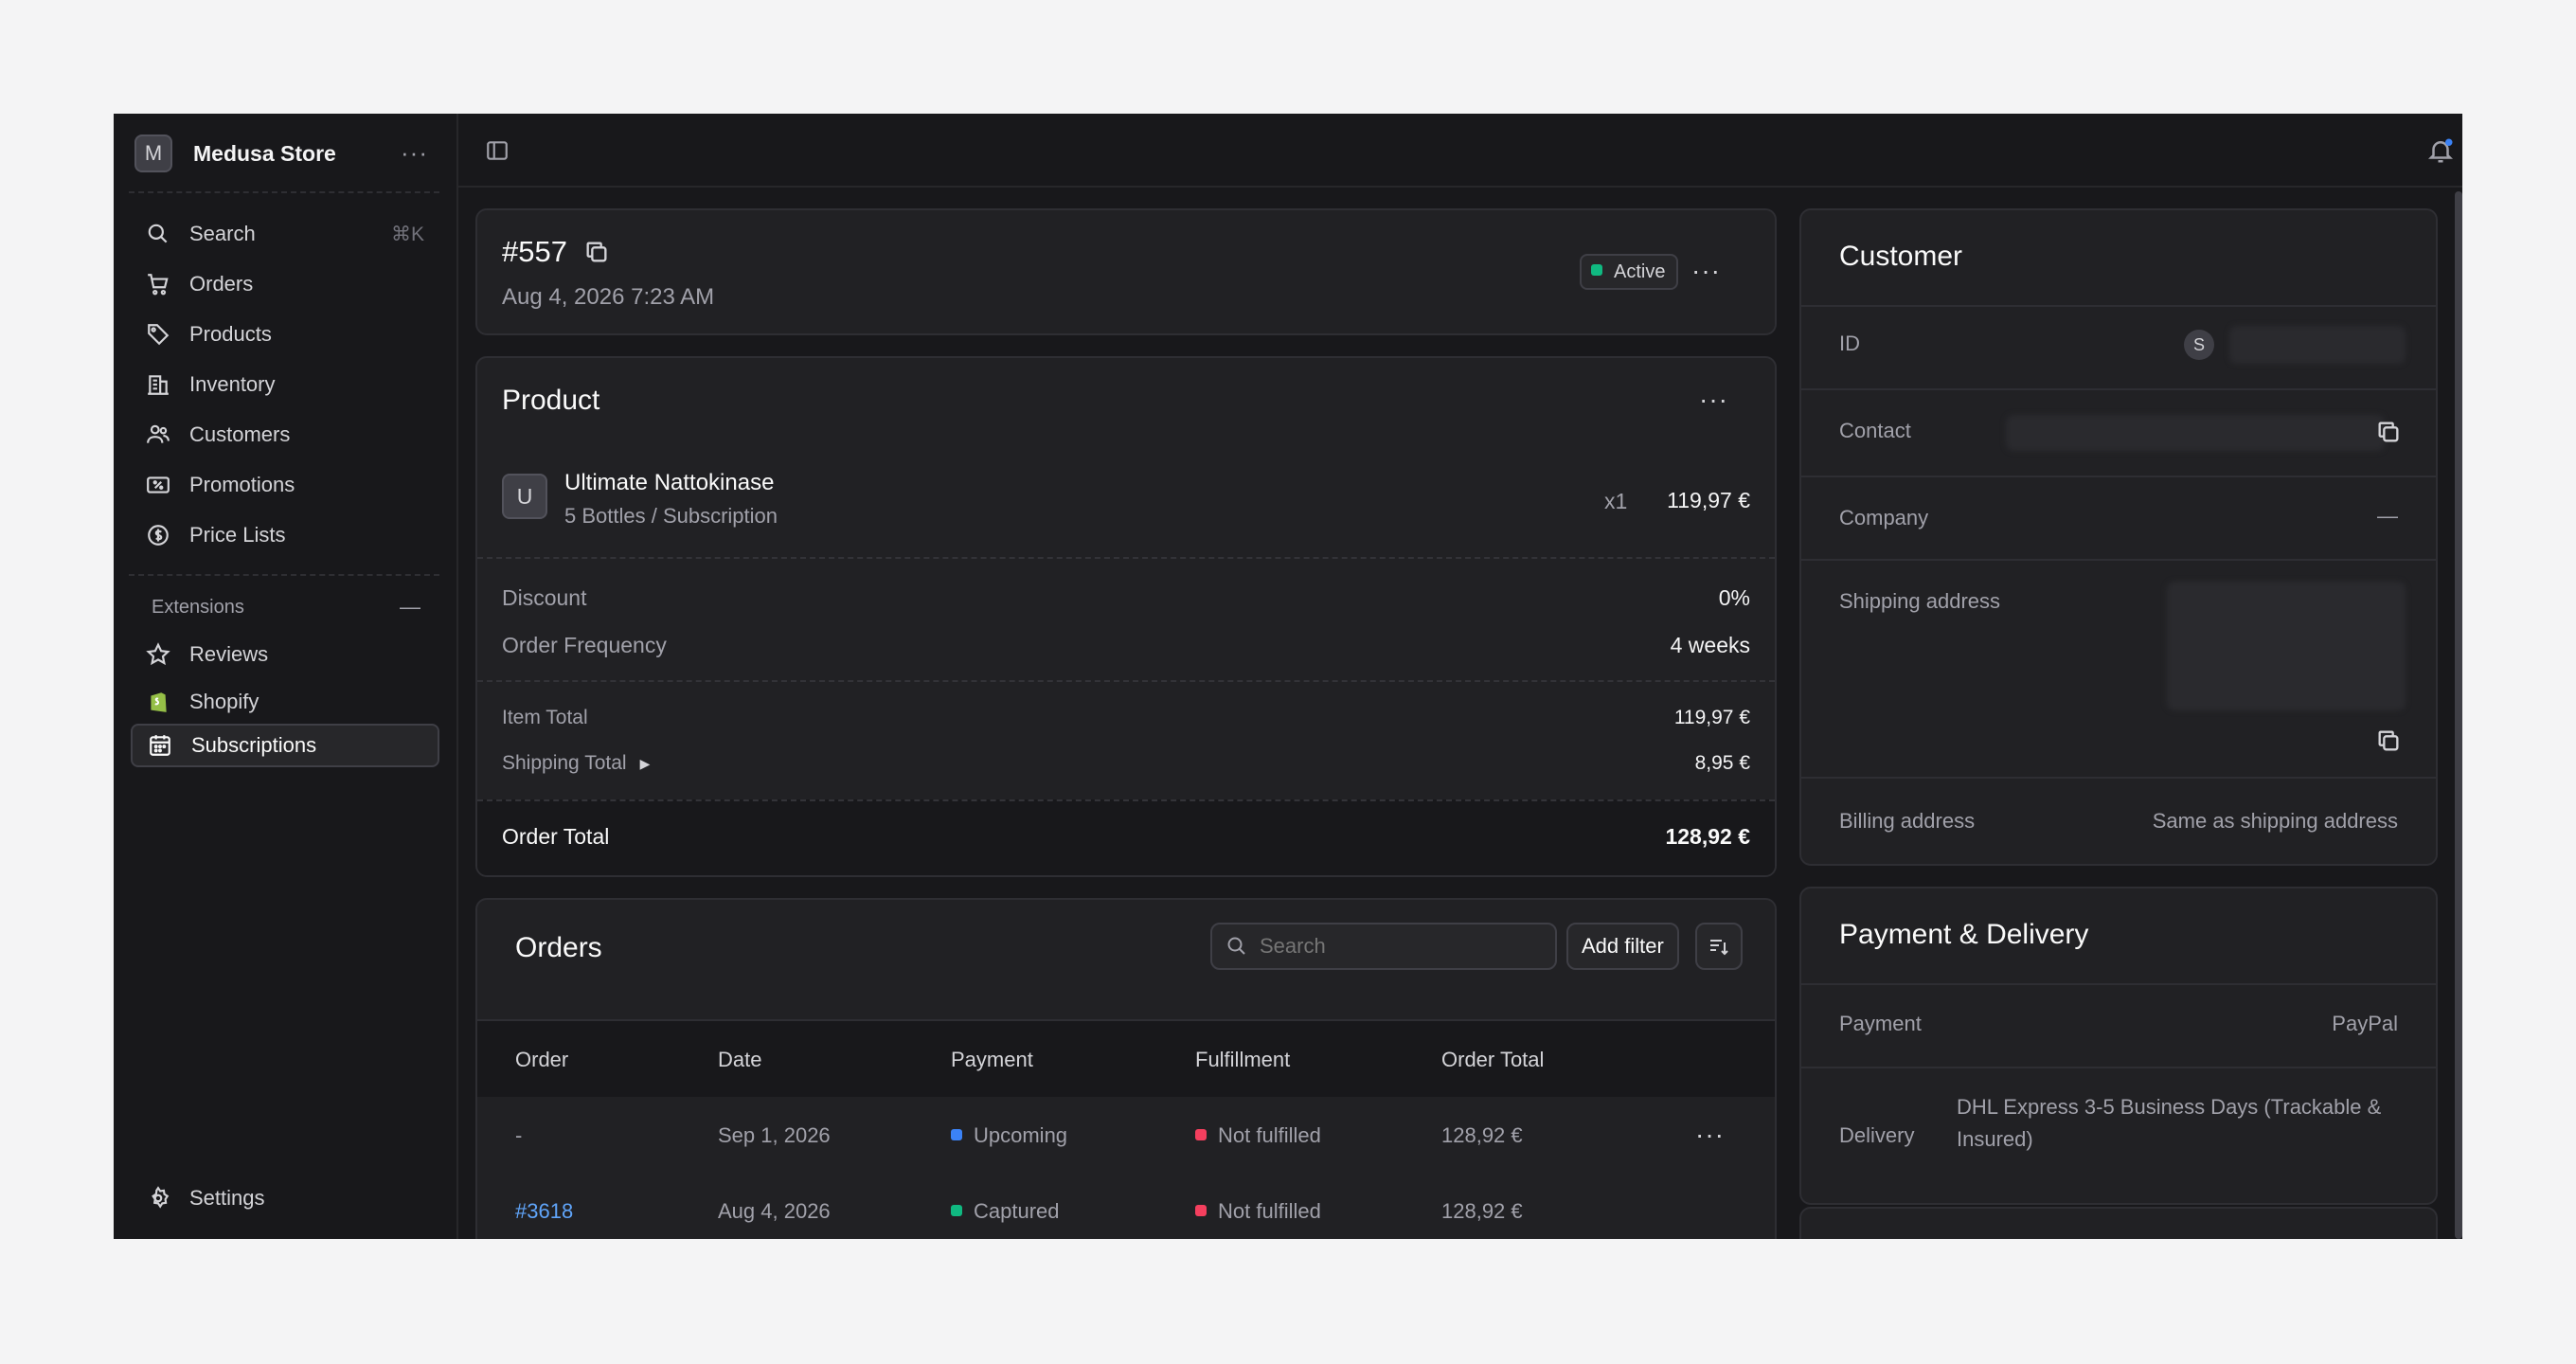 This screenshot has height=1364, width=2576. Describe the element at coordinates (1126, 837) in the screenshot. I see `order-total-row: Order Total 128,92 €` at that location.